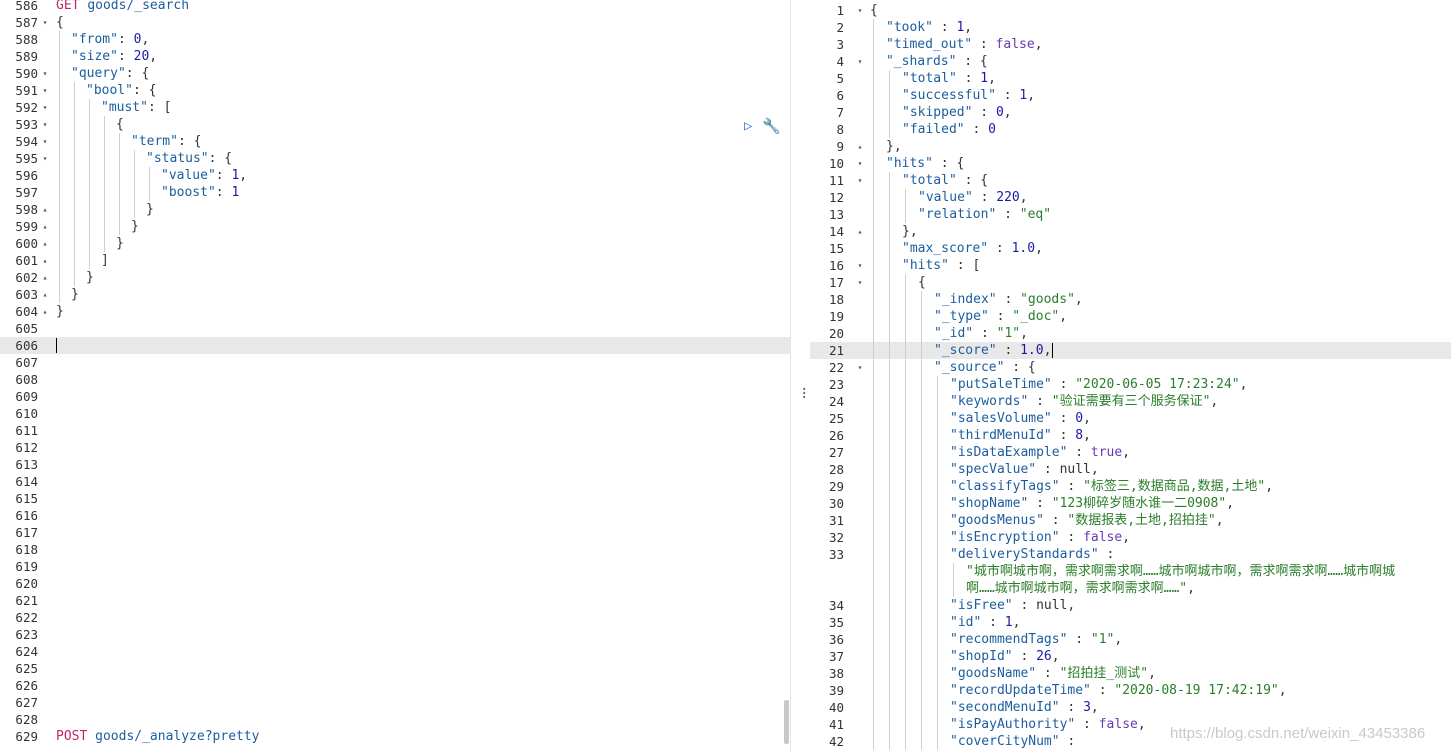 The height and width of the screenshot is (752, 1451). I want to click on request-line: 605, so click(395, 328).